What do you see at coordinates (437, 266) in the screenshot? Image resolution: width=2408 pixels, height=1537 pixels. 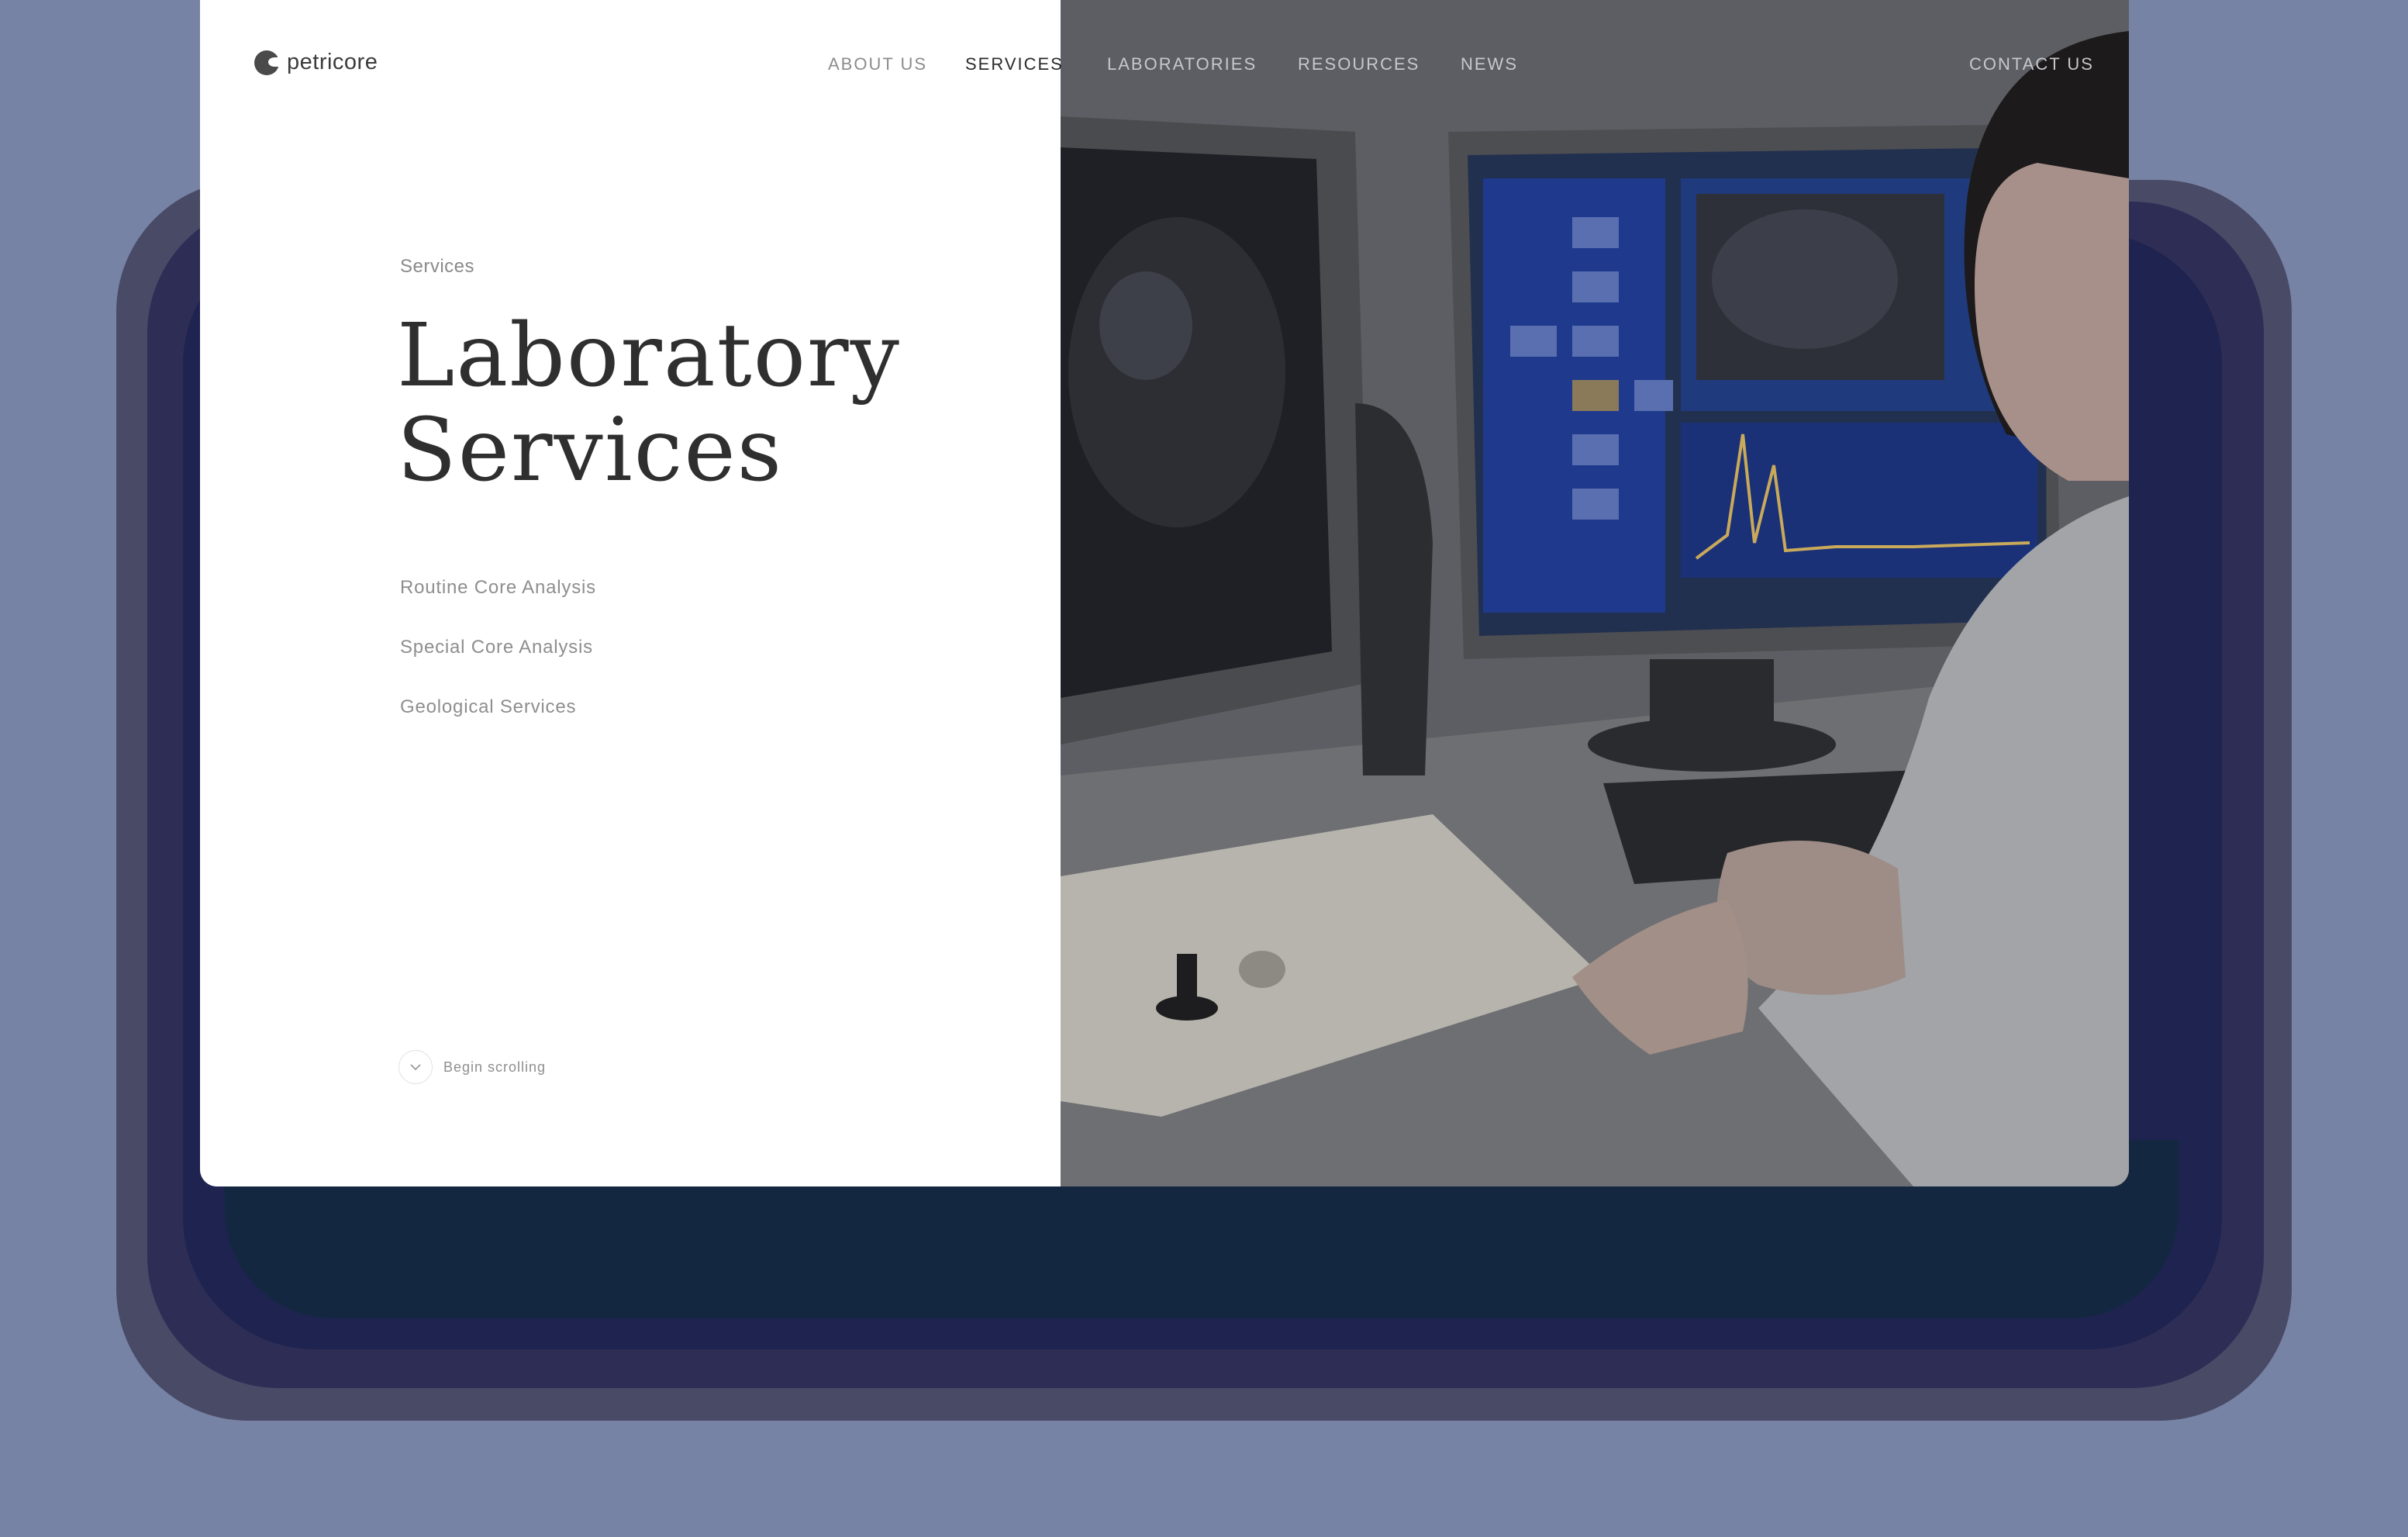 I see `page-eyebrow: Services` at bounding box center [437, 266].